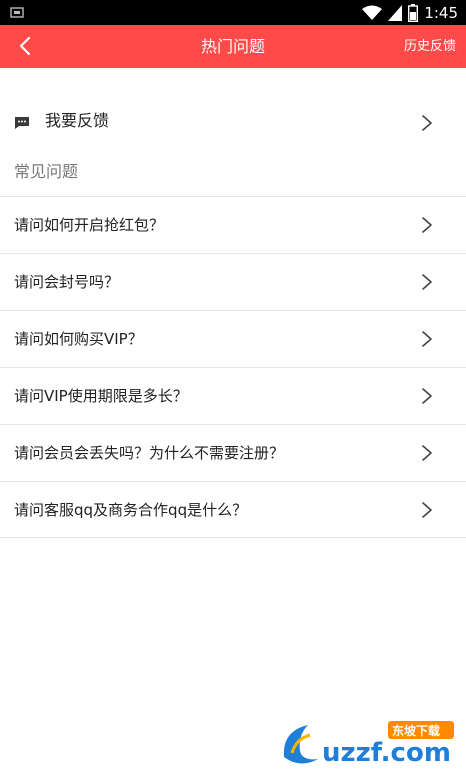 The height and width of the screenshot is (777, 466). What do you see at coordinates (372, 12) in the screenshot?
I see `wifi-icon` at bounding box center [372, 12].